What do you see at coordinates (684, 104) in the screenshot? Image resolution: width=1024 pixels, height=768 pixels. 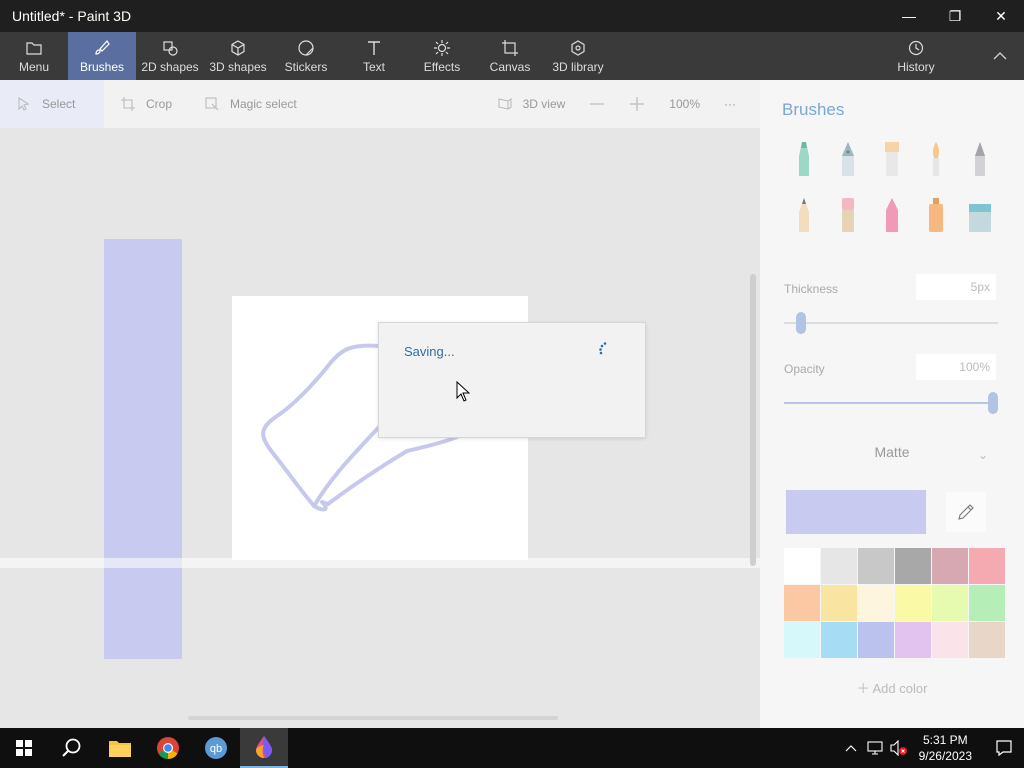 I see `zoom-level: 100%` at bounding box center [684, 104].